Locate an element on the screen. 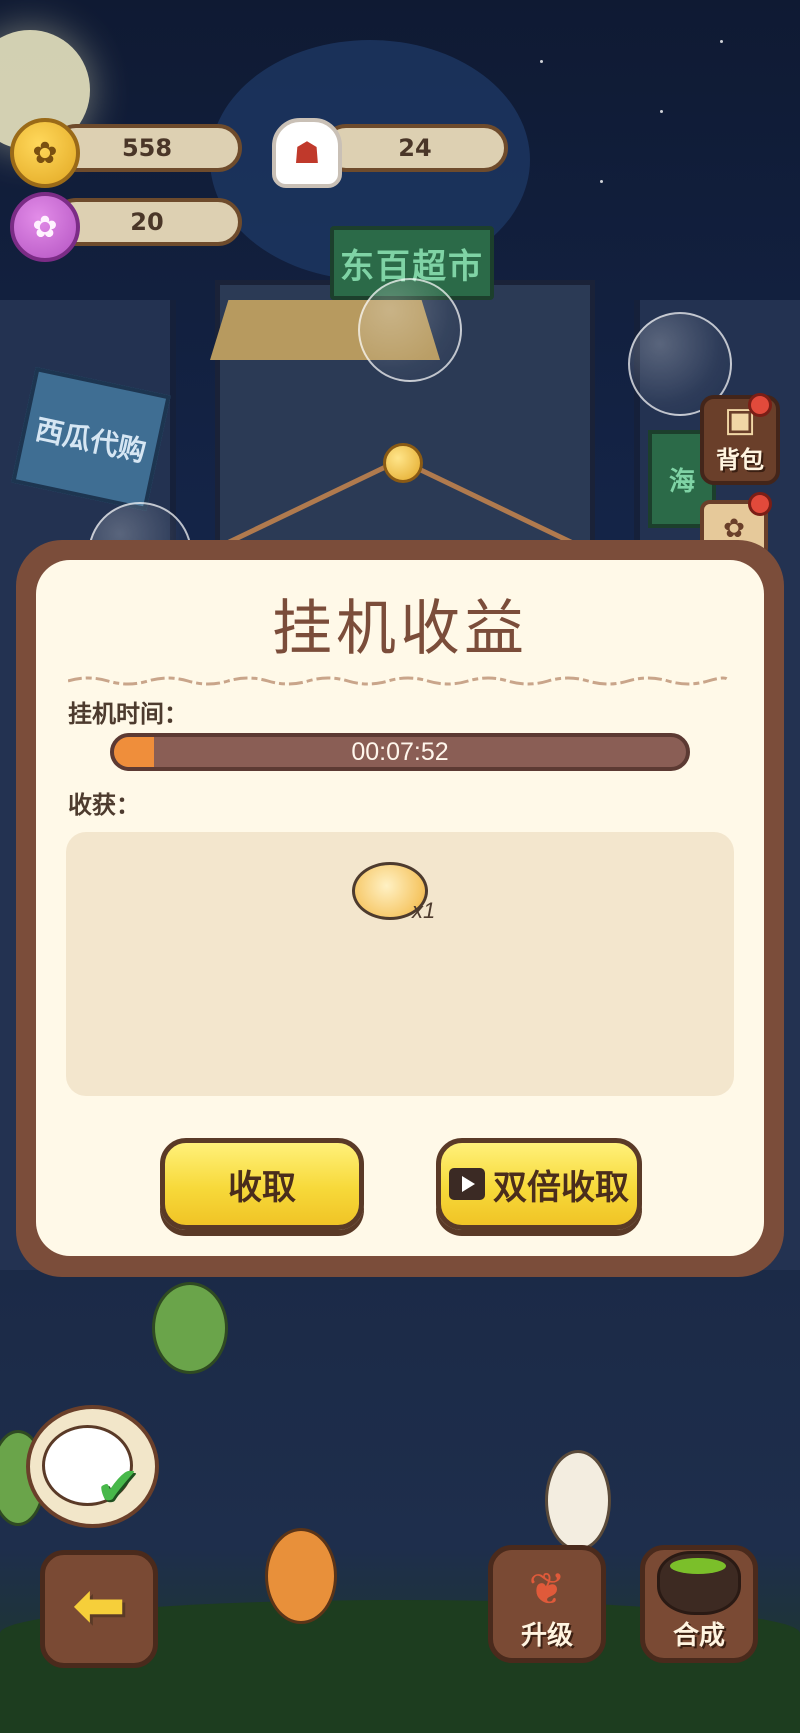 The image size is (800, 1733). checkmark-icon: ✔ is located at coordinates (118, 1486).